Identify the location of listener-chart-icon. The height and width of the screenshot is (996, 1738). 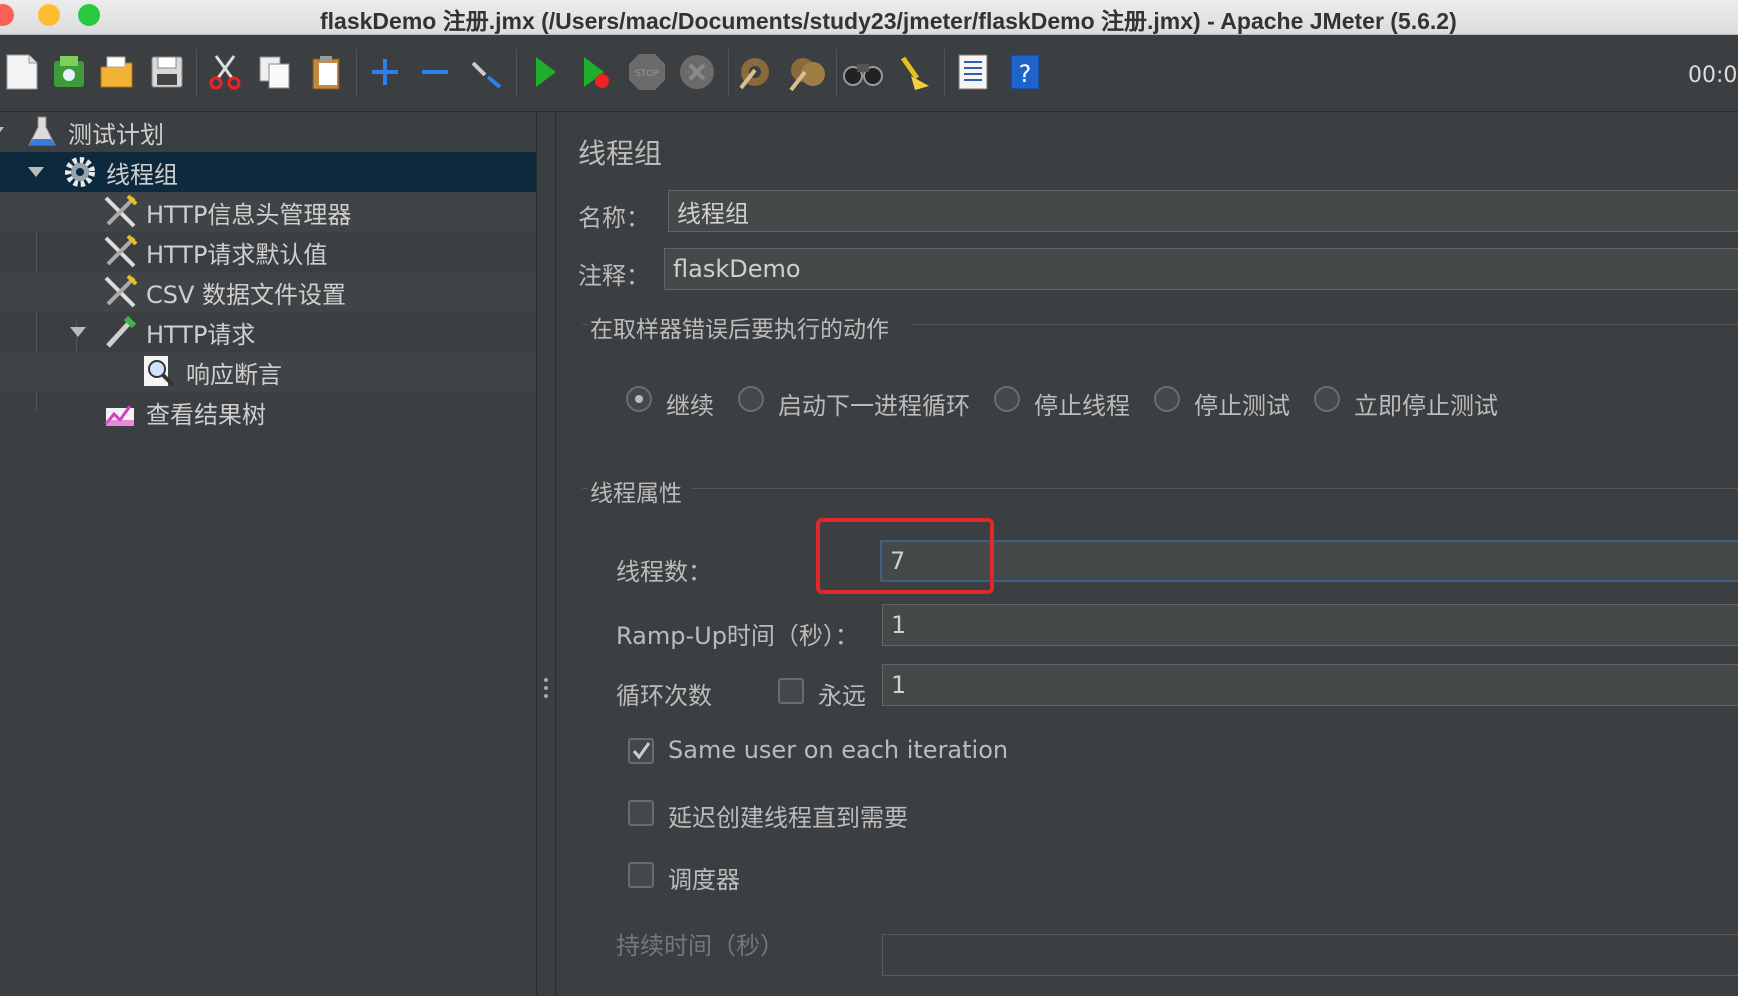
(120, 412).